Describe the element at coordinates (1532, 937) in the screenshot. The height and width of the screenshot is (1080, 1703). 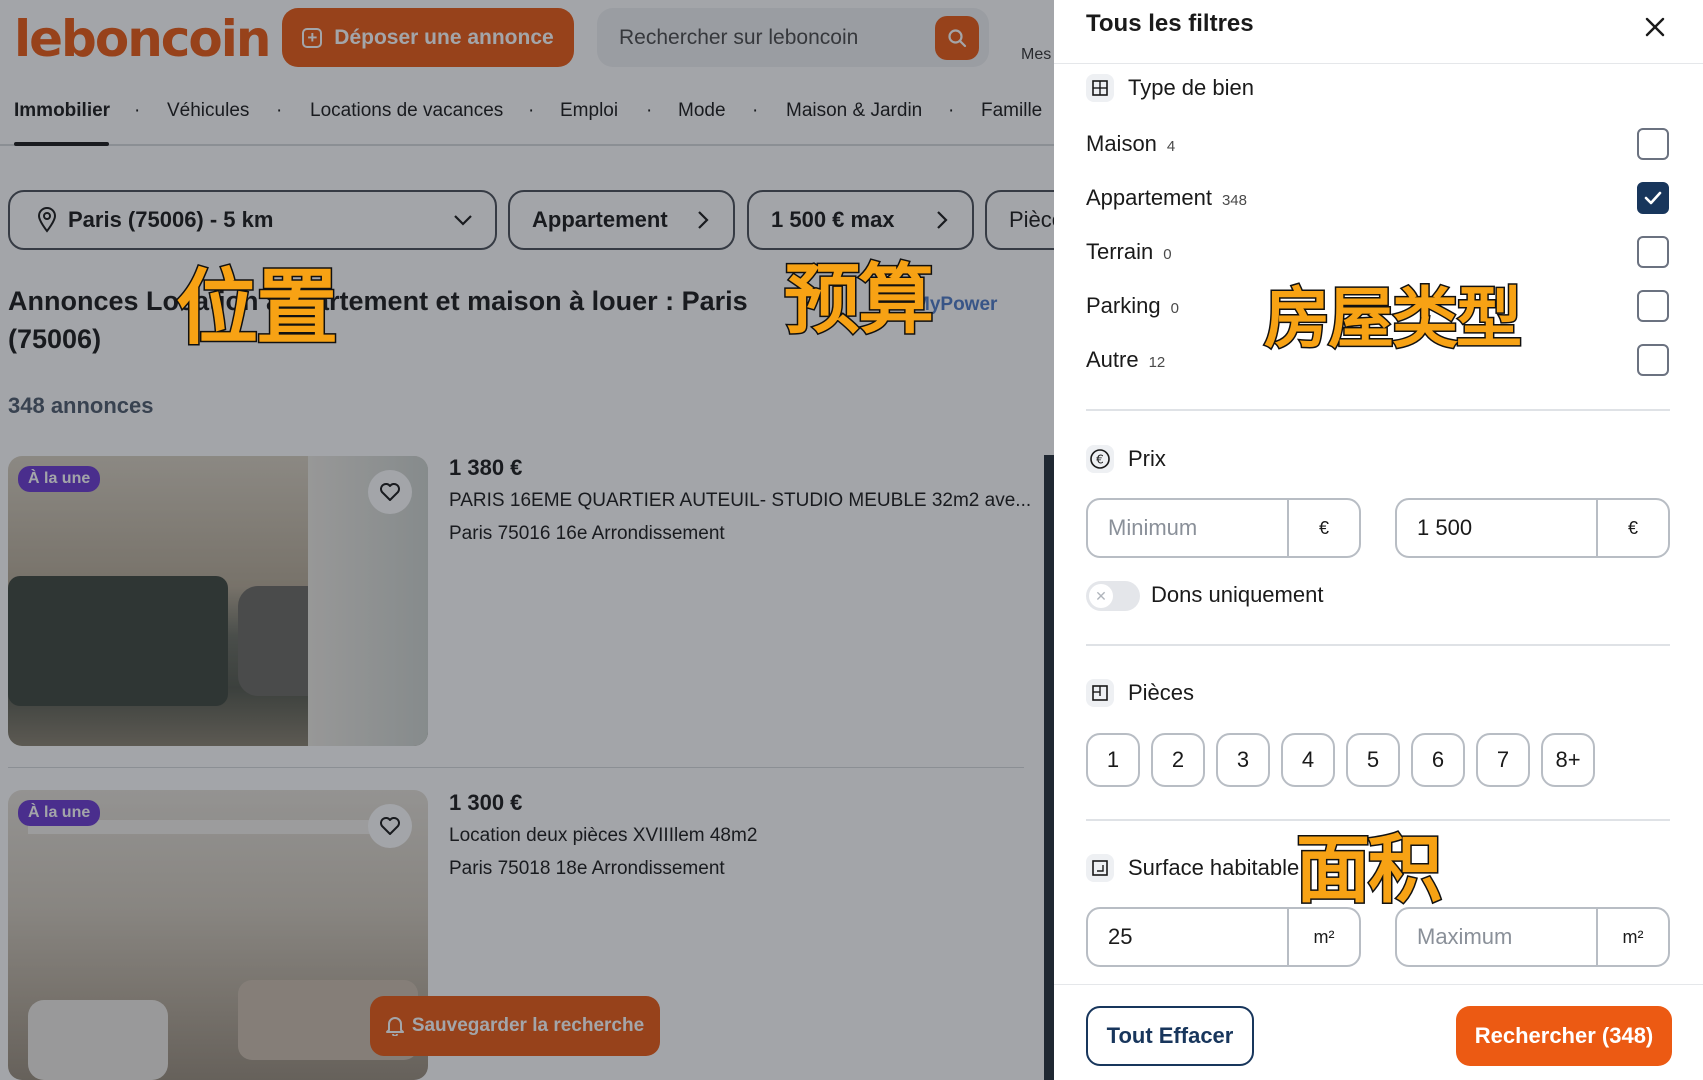
I see `surface-max-input: Maximum m²` at that location.